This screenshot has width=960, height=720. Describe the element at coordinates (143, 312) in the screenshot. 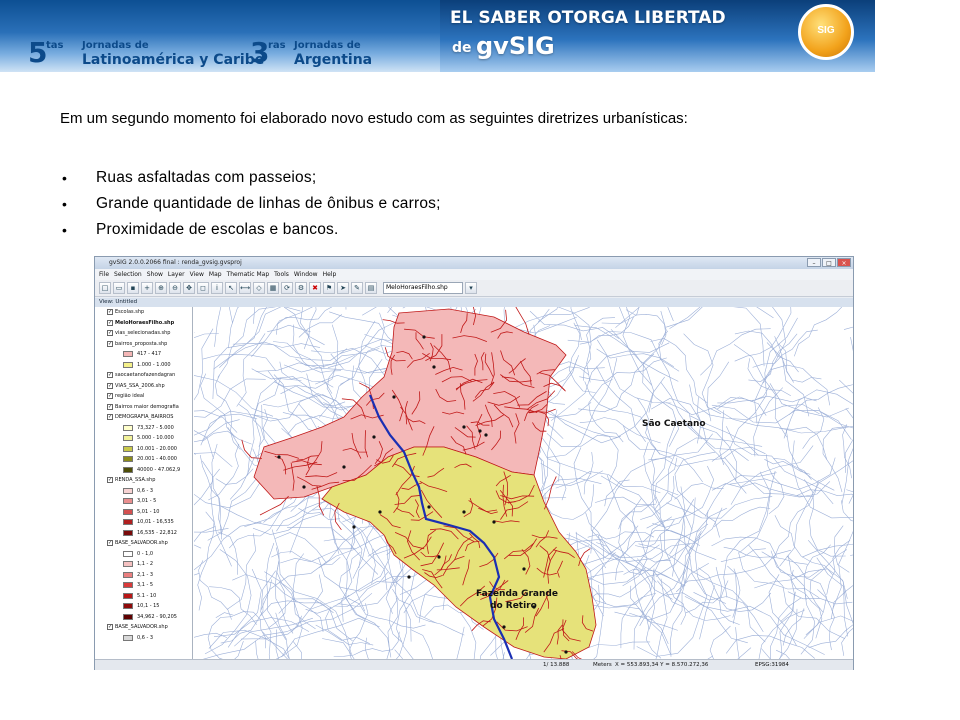

I see `toc-layer: ✓ Escolas.shp` at that location.